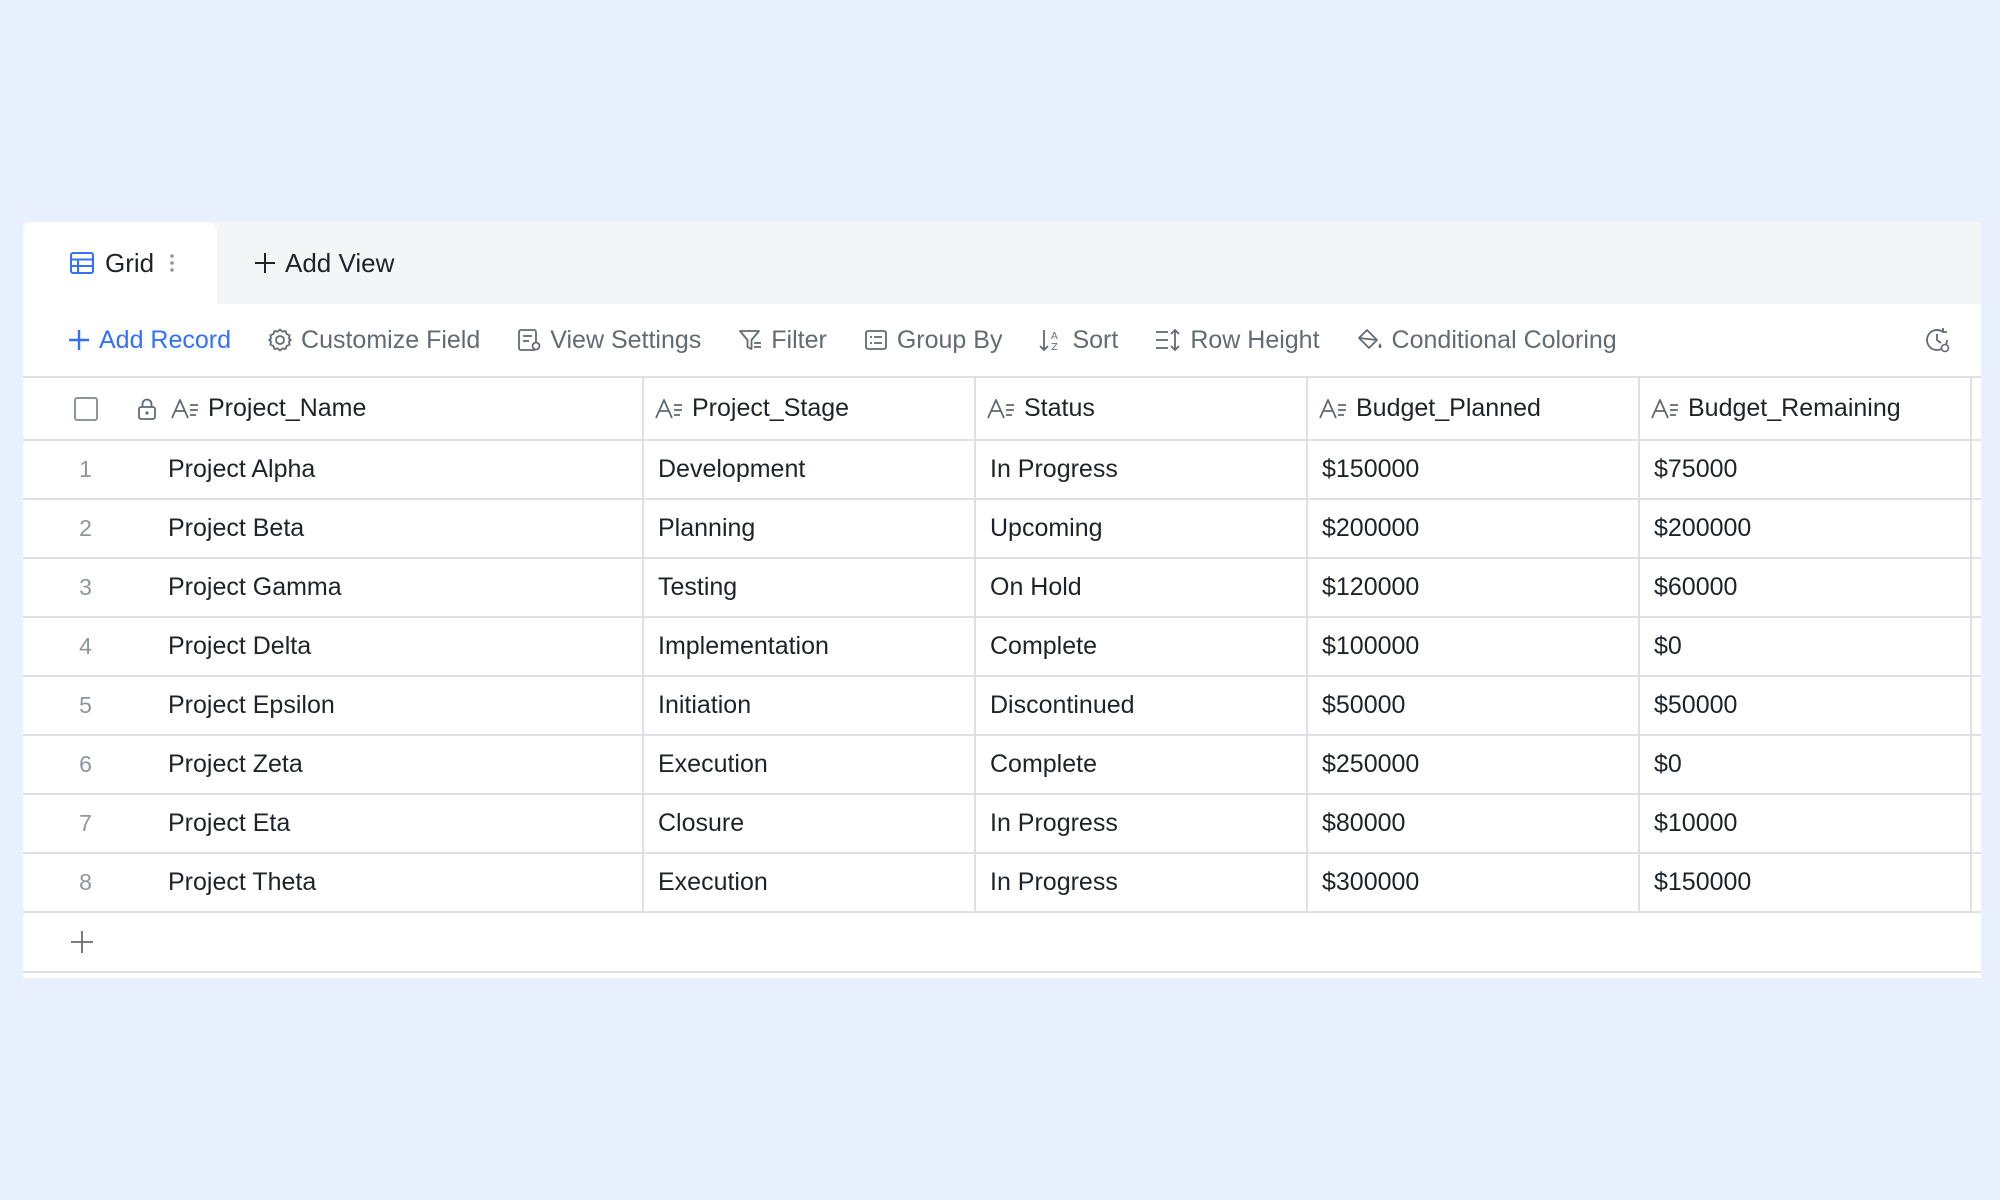 This screenshot has height=1200, width=2000. I want to click on select-all-checkbox, so click(85, 408).